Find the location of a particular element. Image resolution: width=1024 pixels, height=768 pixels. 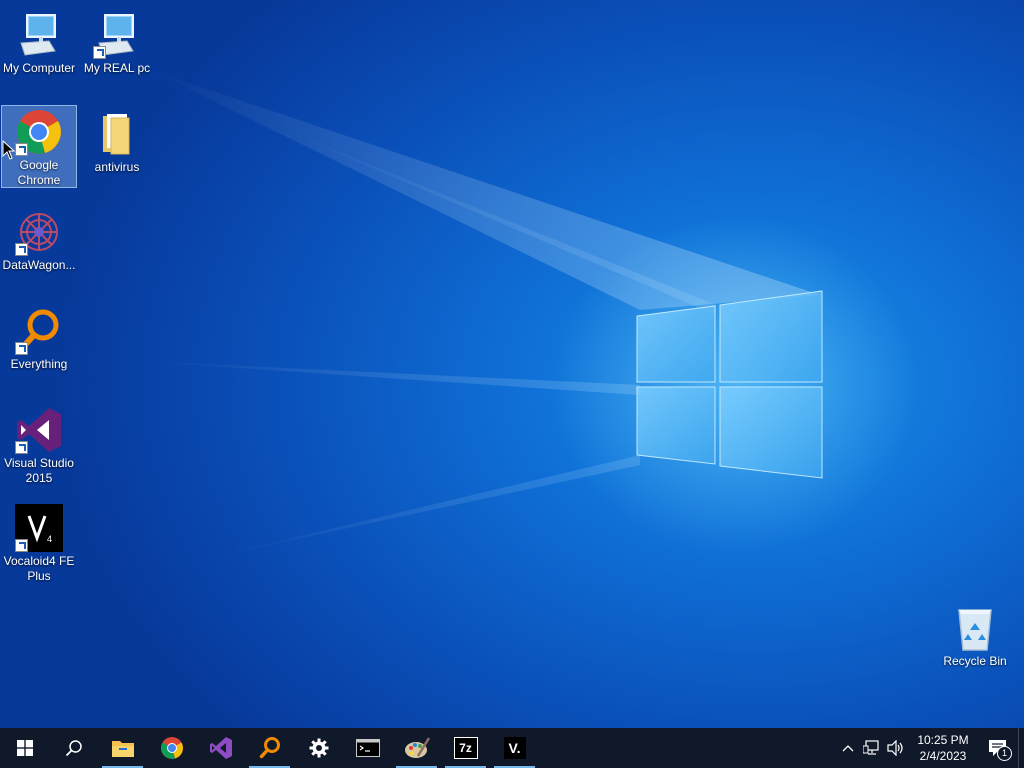

recycle-bin-icon is located at coordinates (975, 628).